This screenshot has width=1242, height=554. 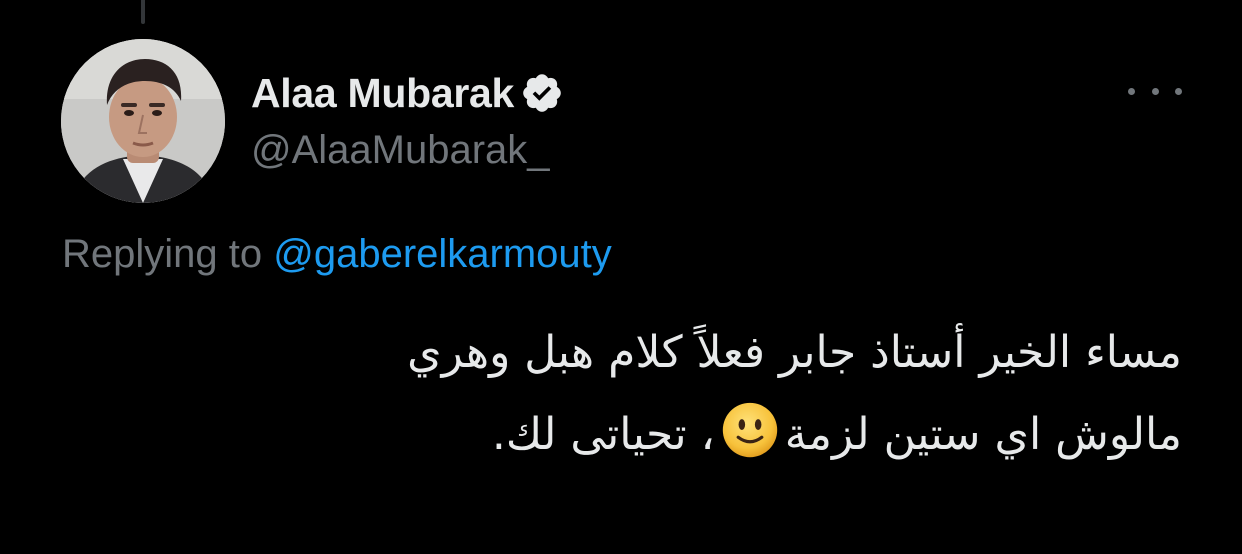 I want to click on tweet-text-line-2: مالوش اي ستين لزمة ، تحياتى لك., so click(x=622, y=435).